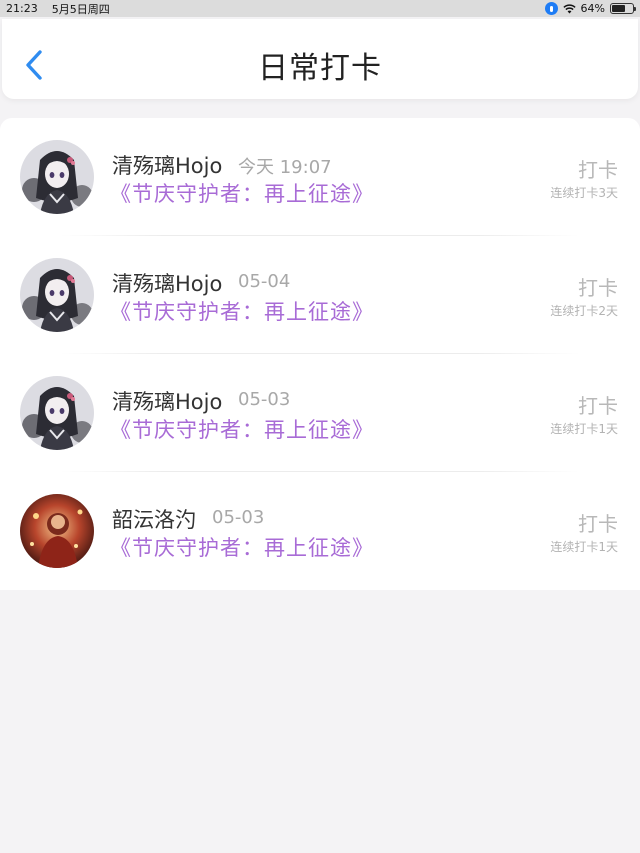 The width and height of the screenshot is (640, 853). I want to click on username: 韶沄洛汋, so click(154, 519).